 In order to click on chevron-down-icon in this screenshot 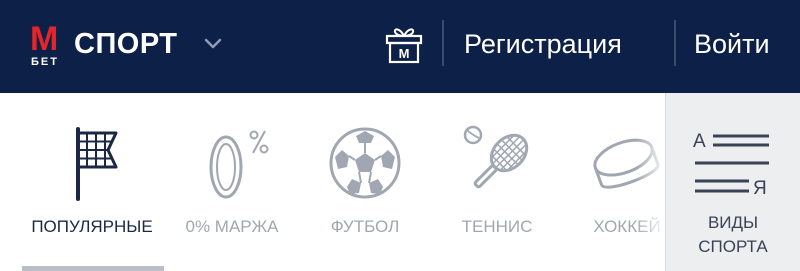, I will do `click(213, 43)`.